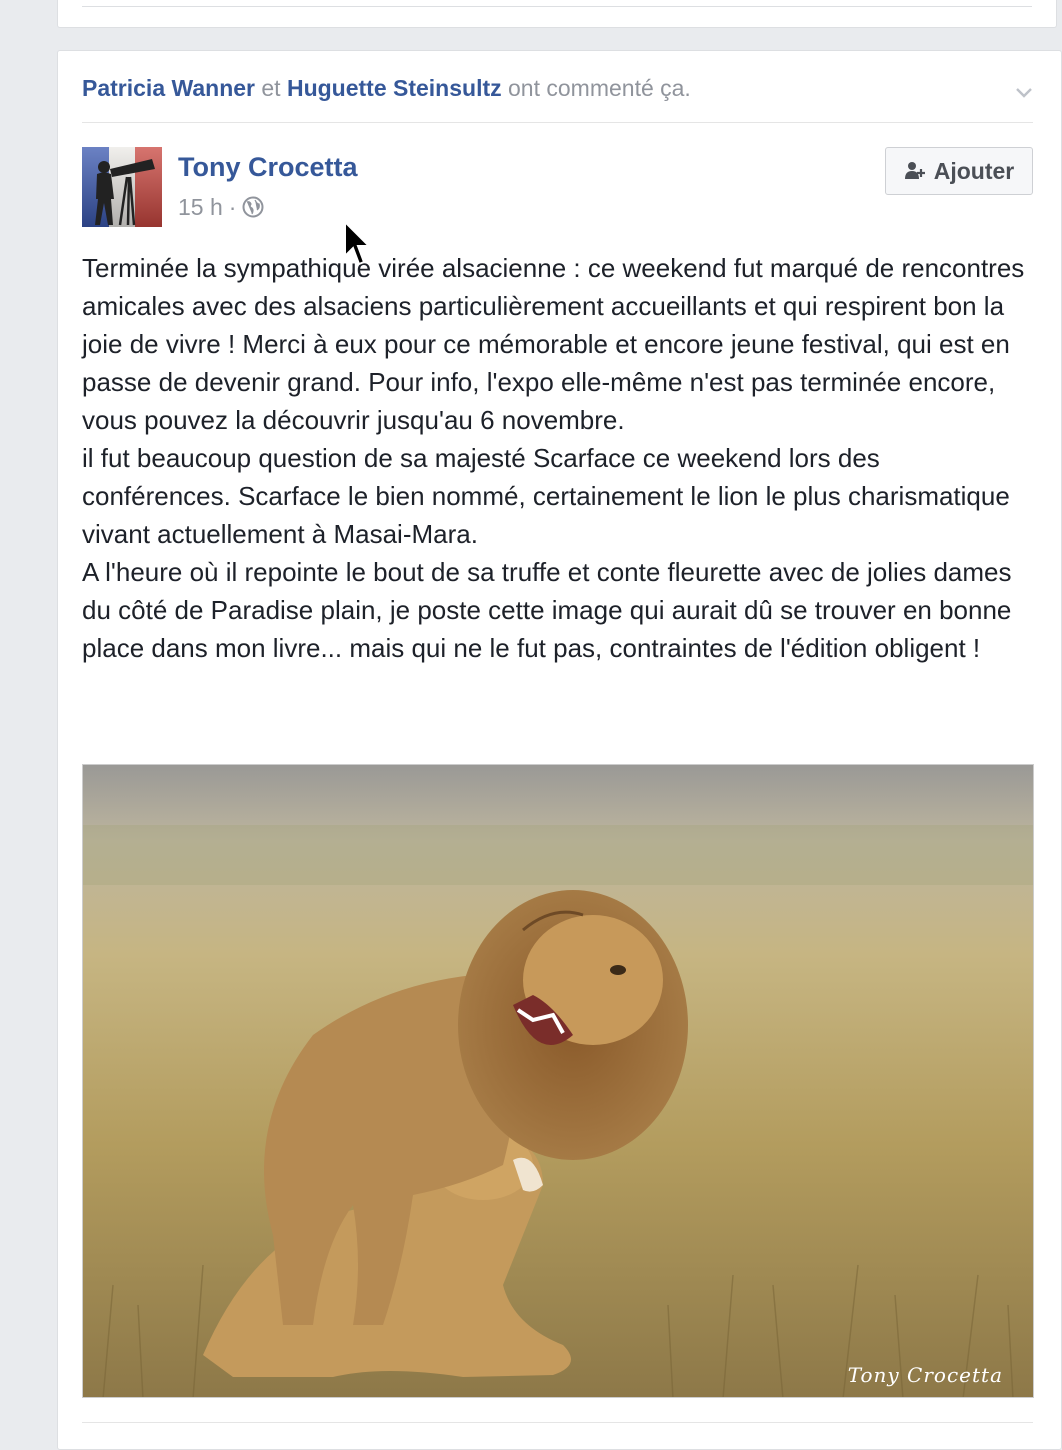  What do you see at coordinates (268, 167) in the screenshot?
I see `post-author-name: Tony Crocetta` at bounding box center [268, 167].